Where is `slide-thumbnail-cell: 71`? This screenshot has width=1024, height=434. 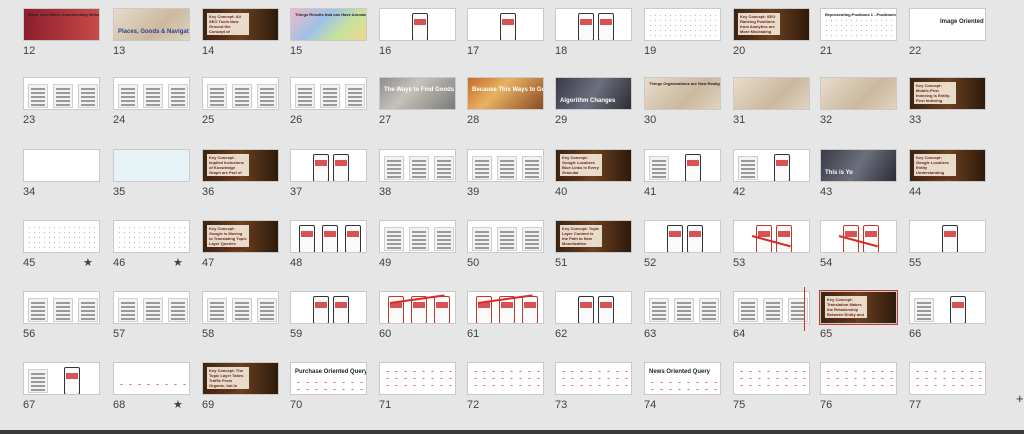
slide-thumbnail-cell: 71 is located at coordinates (423, 390).